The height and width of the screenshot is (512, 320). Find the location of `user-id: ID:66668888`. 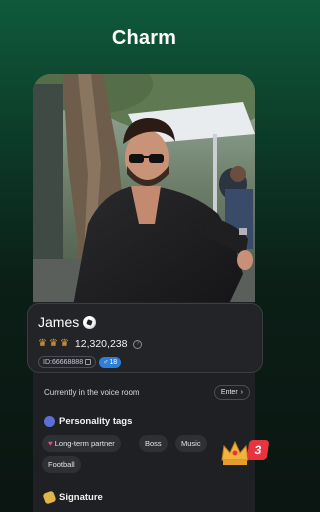

user-id: ID:66668888 is located at coordinates (67, 362).